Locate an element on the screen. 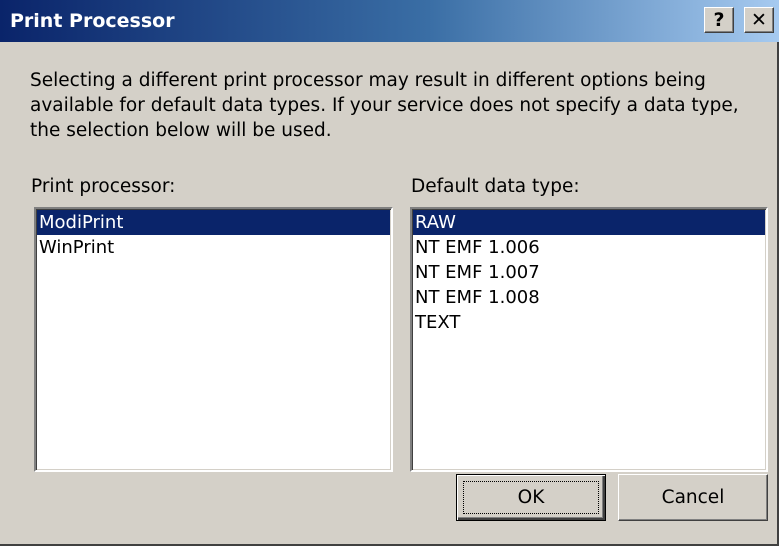 The width and height of the screenshot is (779, 546). list-item-nt-emf-1-008: NT EMF 1.008 is located at coordinates (589, 297).